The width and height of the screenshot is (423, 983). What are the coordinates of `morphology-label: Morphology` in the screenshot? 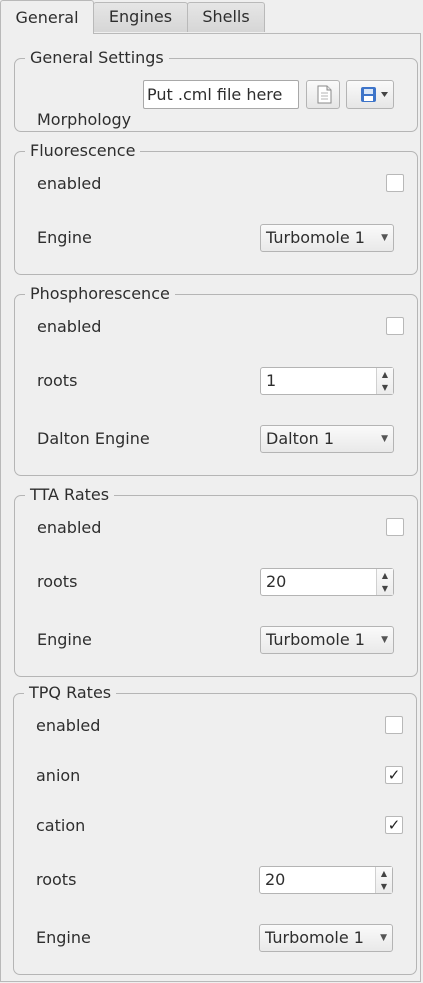 It's located at (84, 119).